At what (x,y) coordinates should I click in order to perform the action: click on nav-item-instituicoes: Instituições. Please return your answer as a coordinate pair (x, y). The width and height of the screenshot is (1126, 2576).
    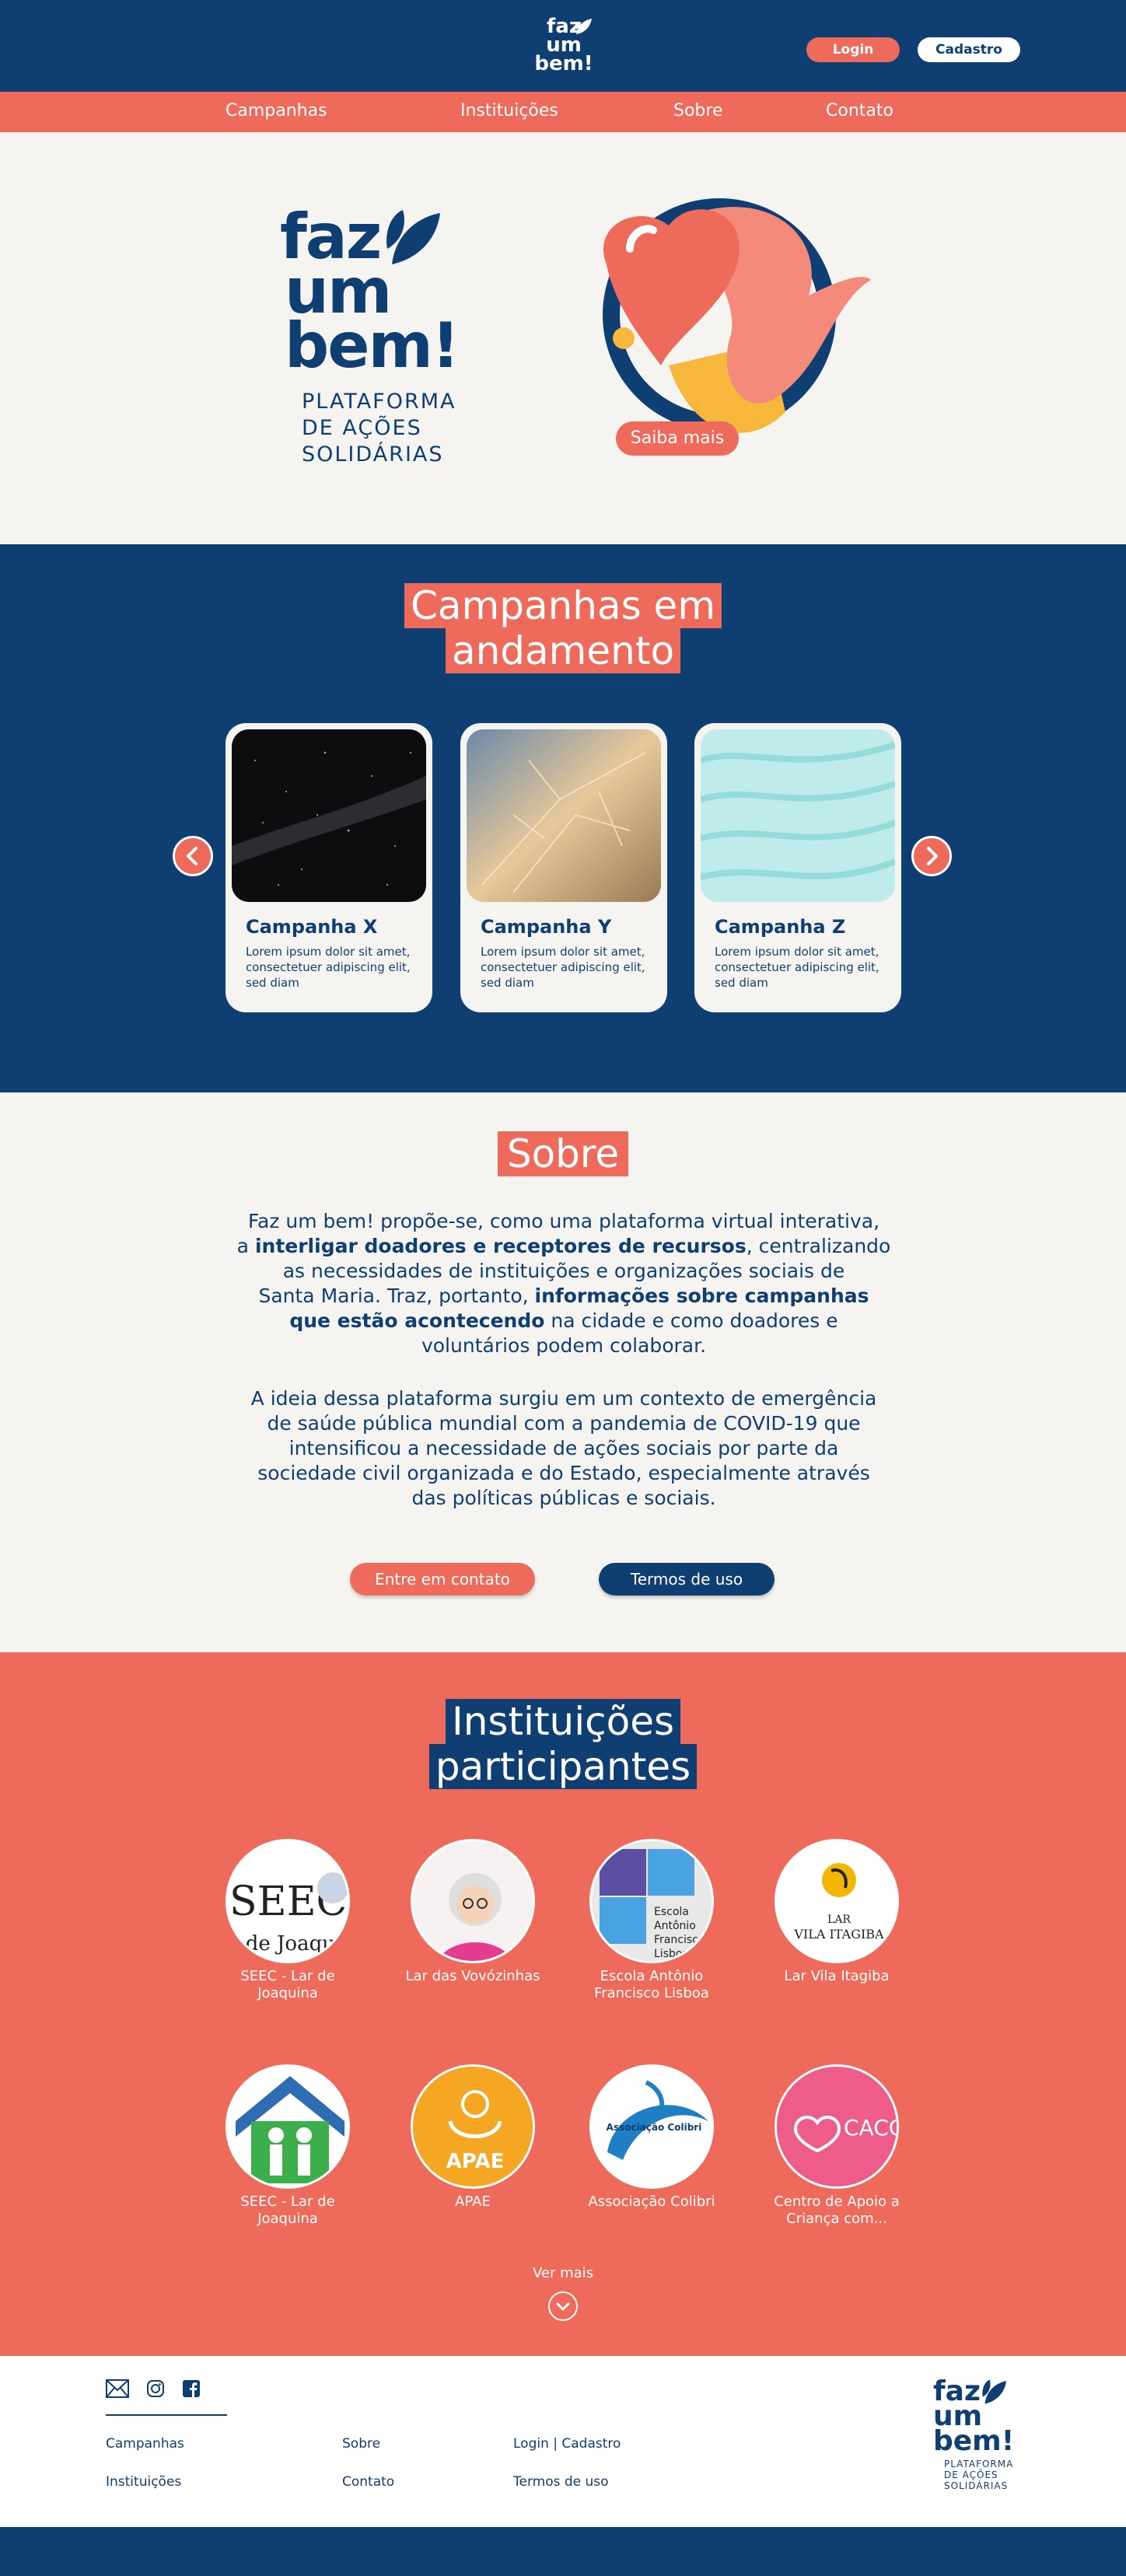
    Looking at the image, I should click on (509, 111).